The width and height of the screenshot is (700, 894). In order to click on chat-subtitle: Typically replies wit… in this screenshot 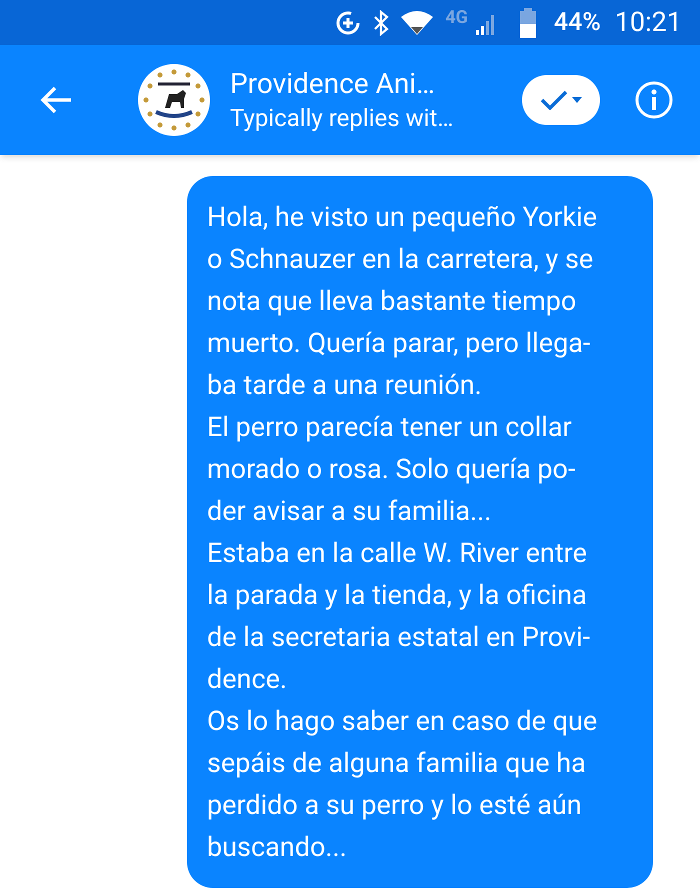, I will do `click(342, 118)`.